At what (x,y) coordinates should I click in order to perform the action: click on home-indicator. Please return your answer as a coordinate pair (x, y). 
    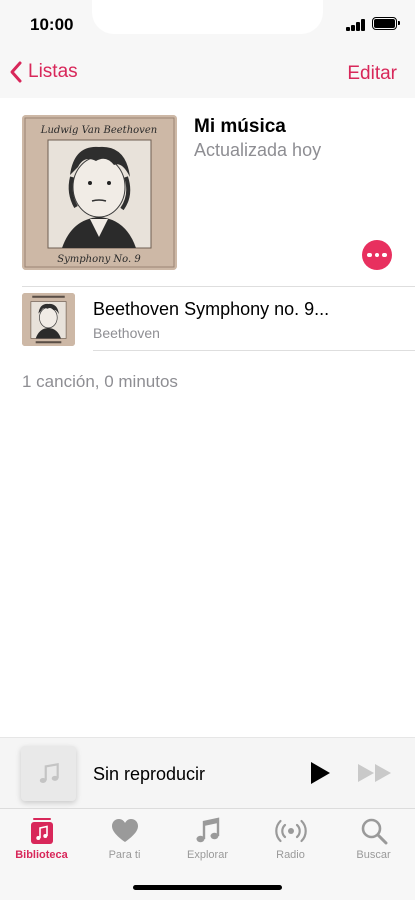
    Looking at the image, I should click on (207, 887).